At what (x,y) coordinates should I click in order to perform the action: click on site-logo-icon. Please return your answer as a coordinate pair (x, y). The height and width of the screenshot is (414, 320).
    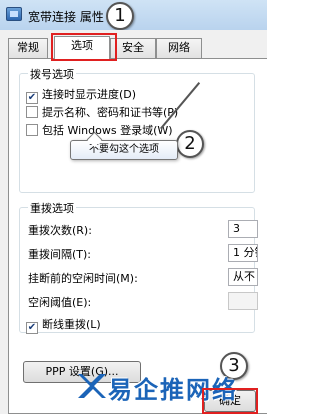
    Looking at the image, I should click on (92, 386).